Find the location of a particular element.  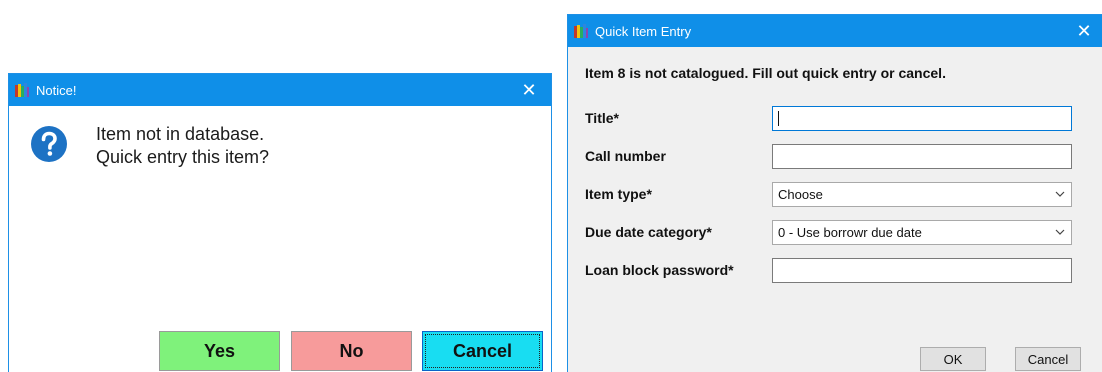

title-label: Title* is located at coordinates (602, 118).